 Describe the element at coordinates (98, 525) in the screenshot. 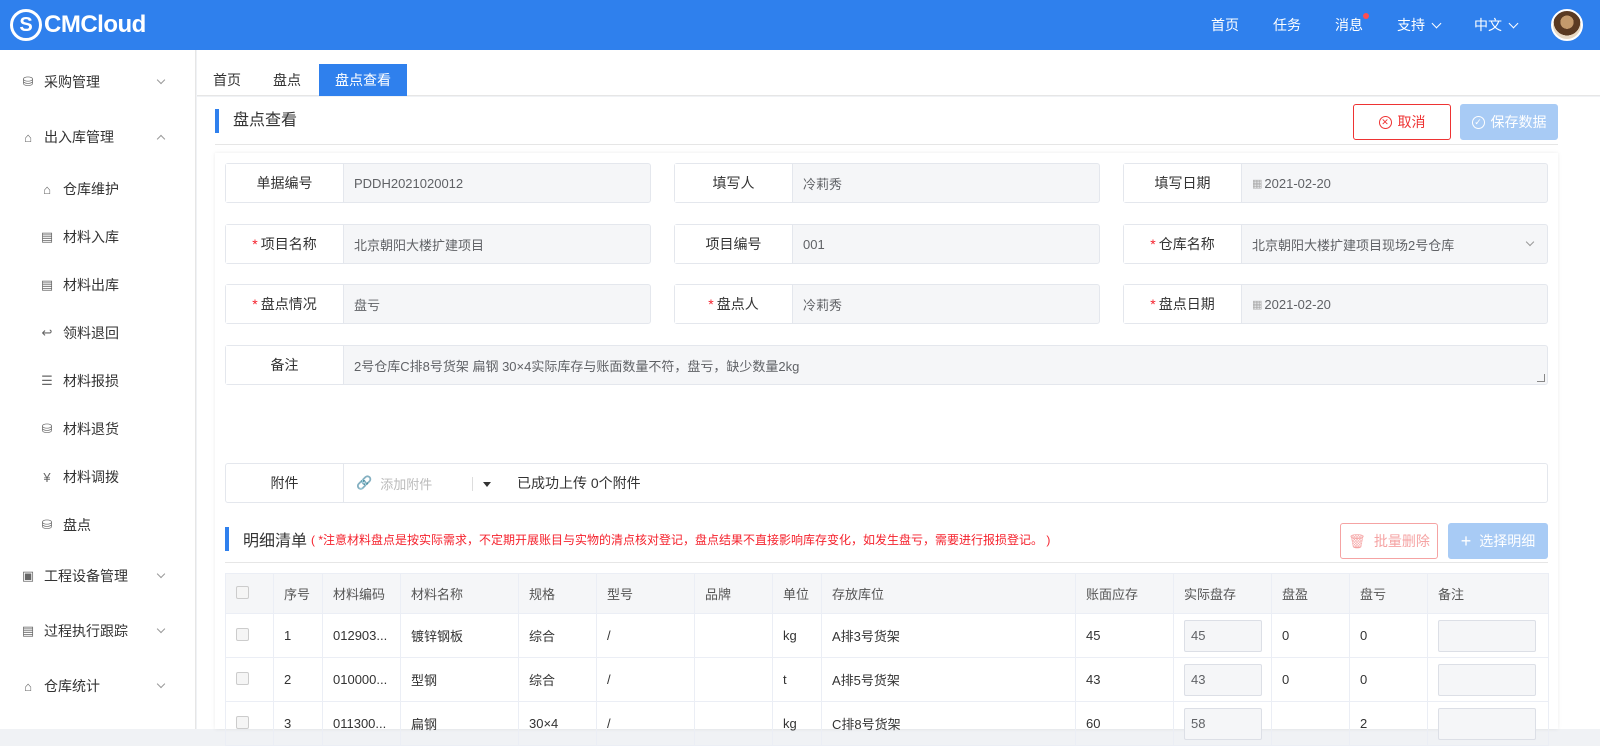

I see `sidebar-item-inventory: ⛁ 盘点` at that location.